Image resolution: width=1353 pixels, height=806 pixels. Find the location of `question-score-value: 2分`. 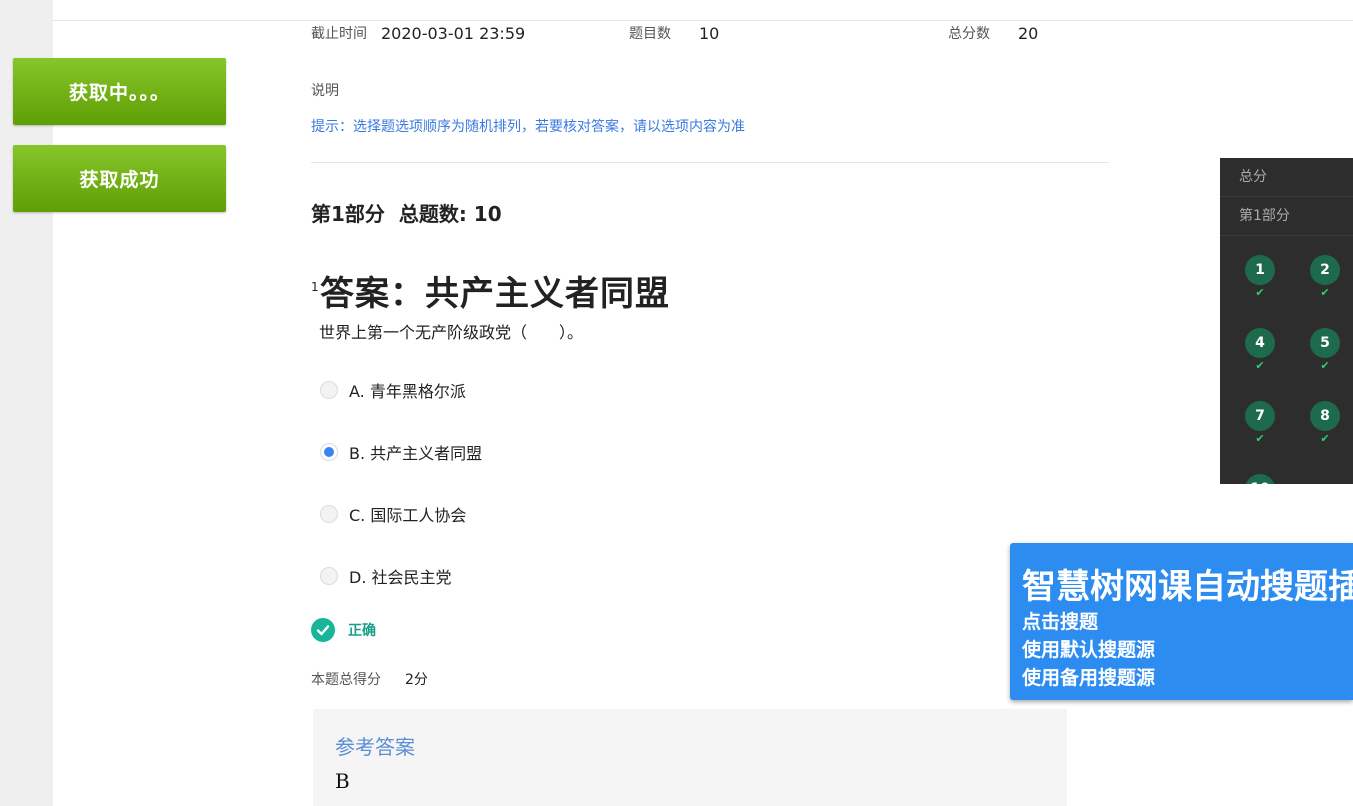

question-score-value: 2分 is located at coordinates (416, 680).